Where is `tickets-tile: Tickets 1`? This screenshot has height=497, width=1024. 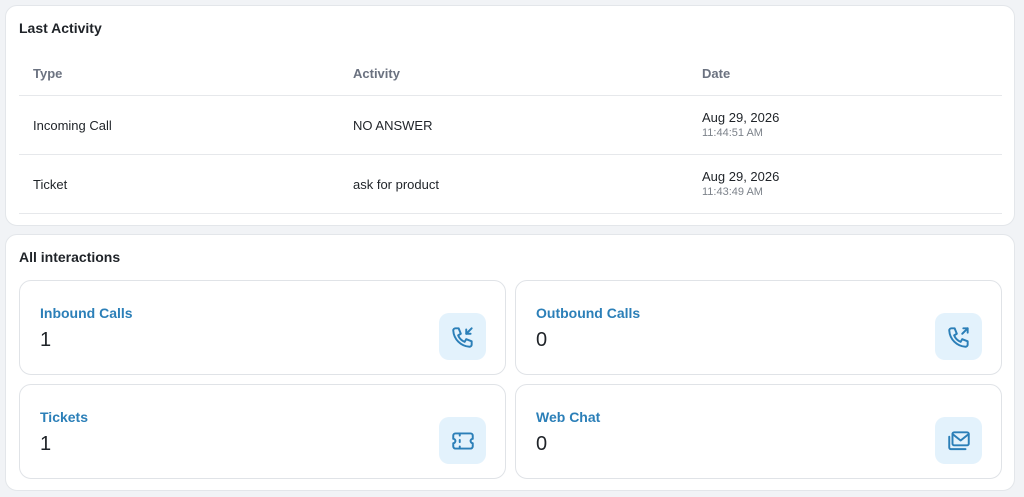 tickets-tile: Tickets 1 is located at coordinates (262, 431).